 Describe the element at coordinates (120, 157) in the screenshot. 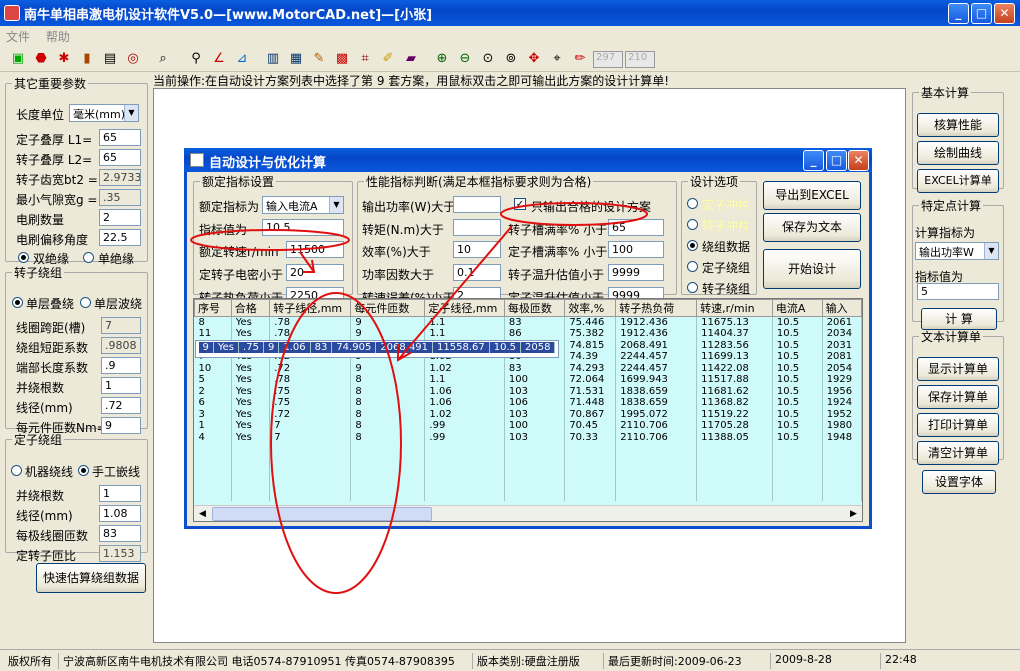

I see `rotor-stack-input: 65` at that location.